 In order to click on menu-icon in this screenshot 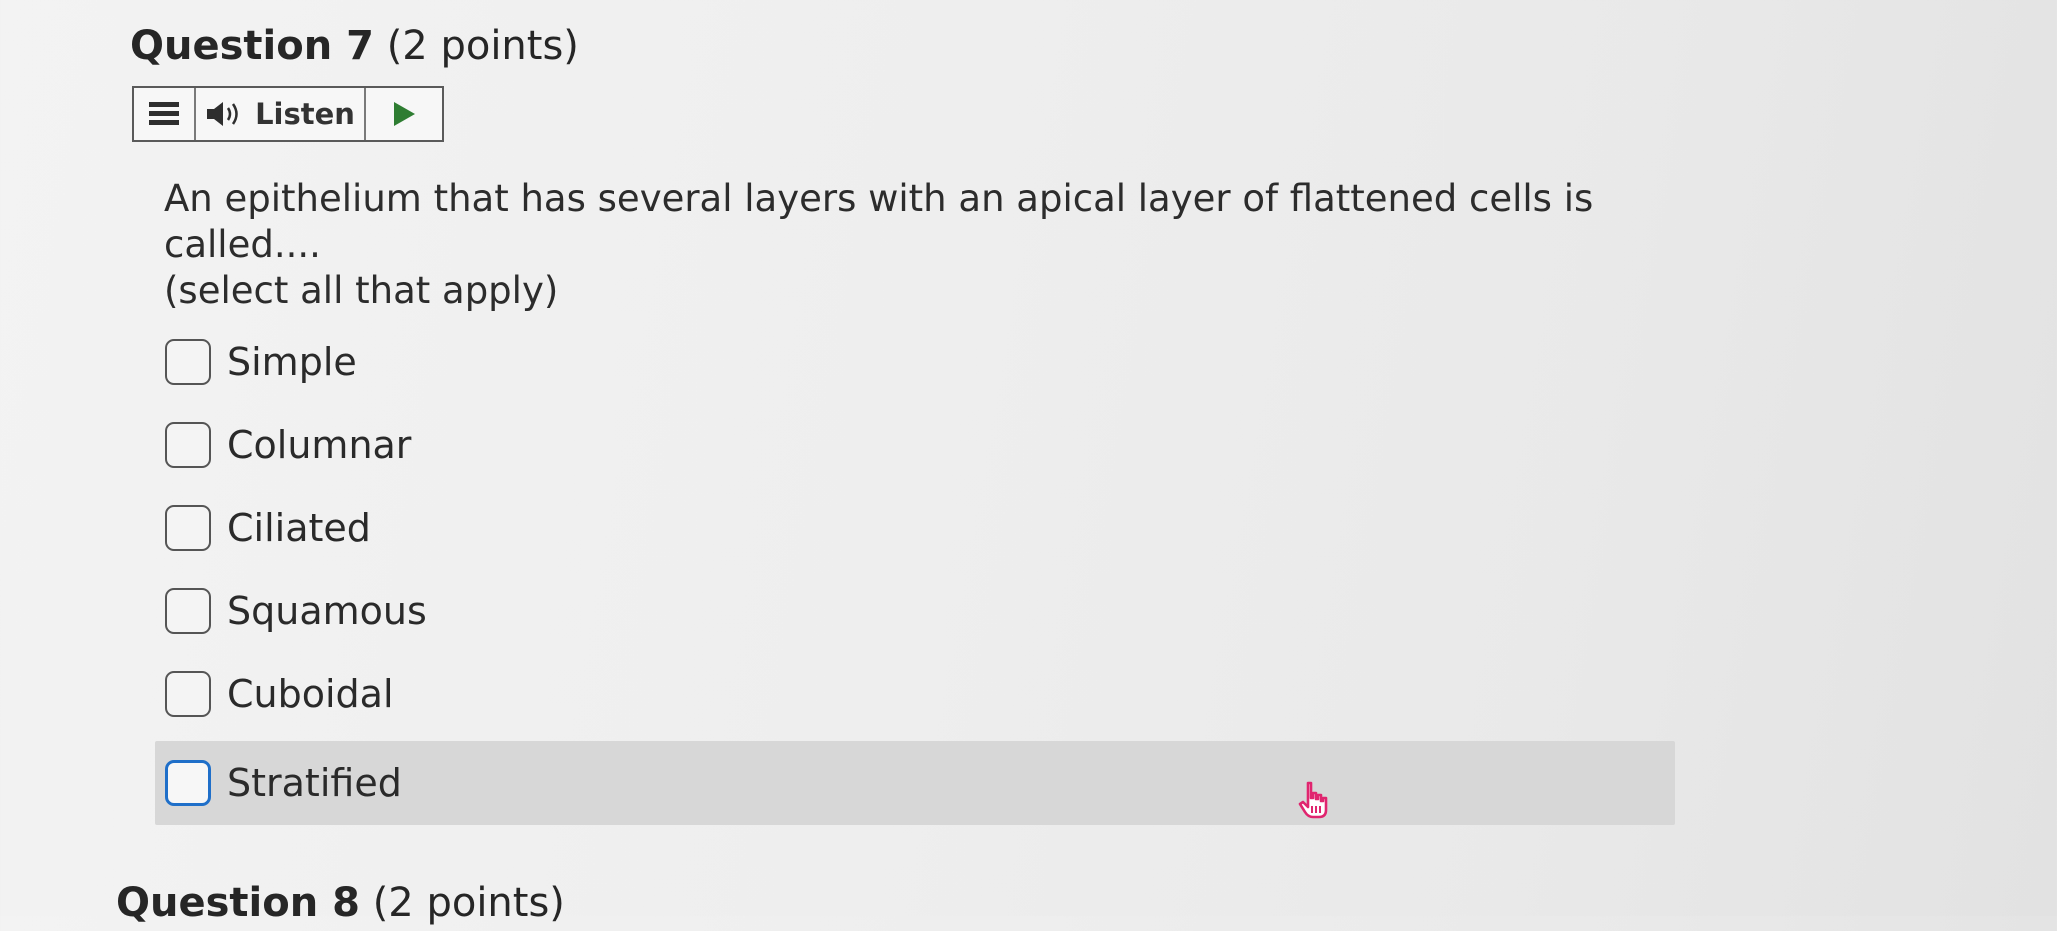, I will do `click(164, 113)`.